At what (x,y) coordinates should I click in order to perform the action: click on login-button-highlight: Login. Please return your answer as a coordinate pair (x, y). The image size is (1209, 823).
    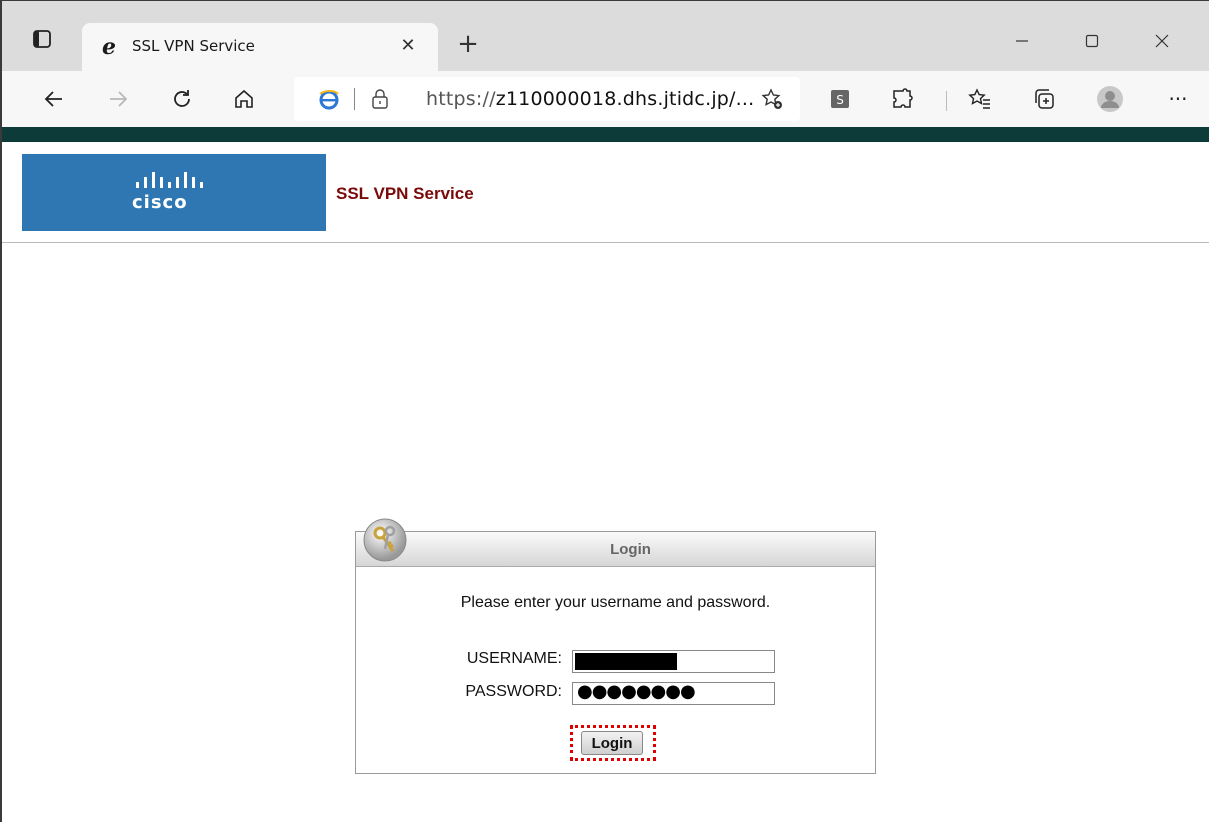
    Looking at the image, I should click on (613, 743).